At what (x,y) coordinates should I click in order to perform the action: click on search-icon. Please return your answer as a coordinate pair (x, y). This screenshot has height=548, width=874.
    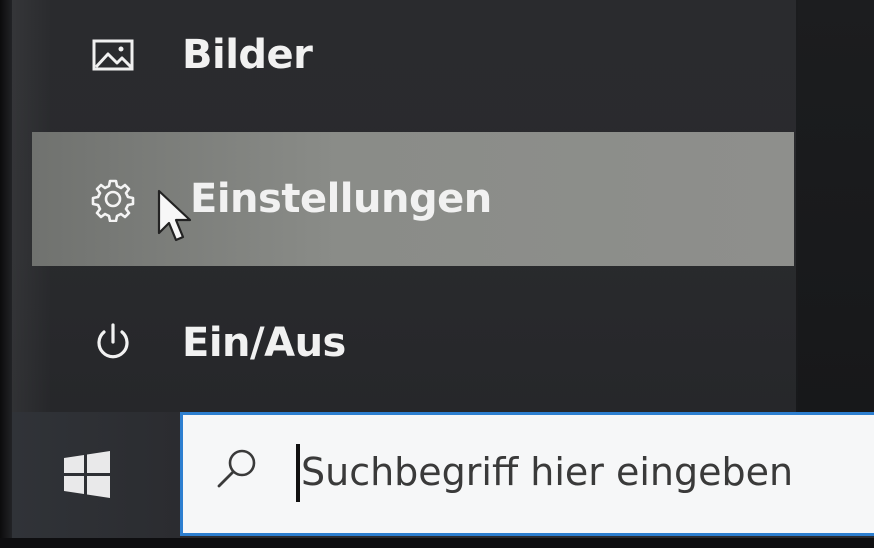
    Looking at the image, I should click on (236, 468).